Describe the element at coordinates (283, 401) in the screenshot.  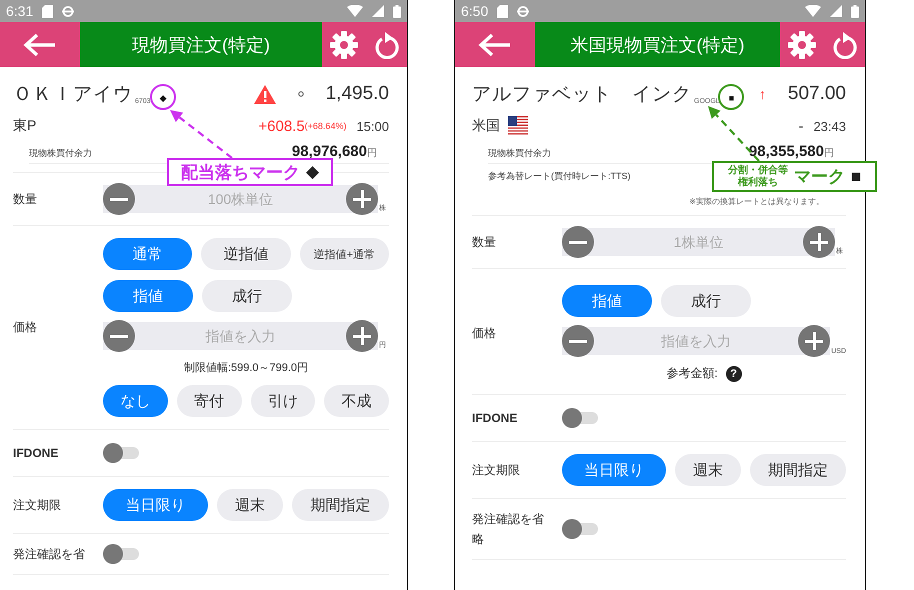
I see `option-button: 引け` at that location.